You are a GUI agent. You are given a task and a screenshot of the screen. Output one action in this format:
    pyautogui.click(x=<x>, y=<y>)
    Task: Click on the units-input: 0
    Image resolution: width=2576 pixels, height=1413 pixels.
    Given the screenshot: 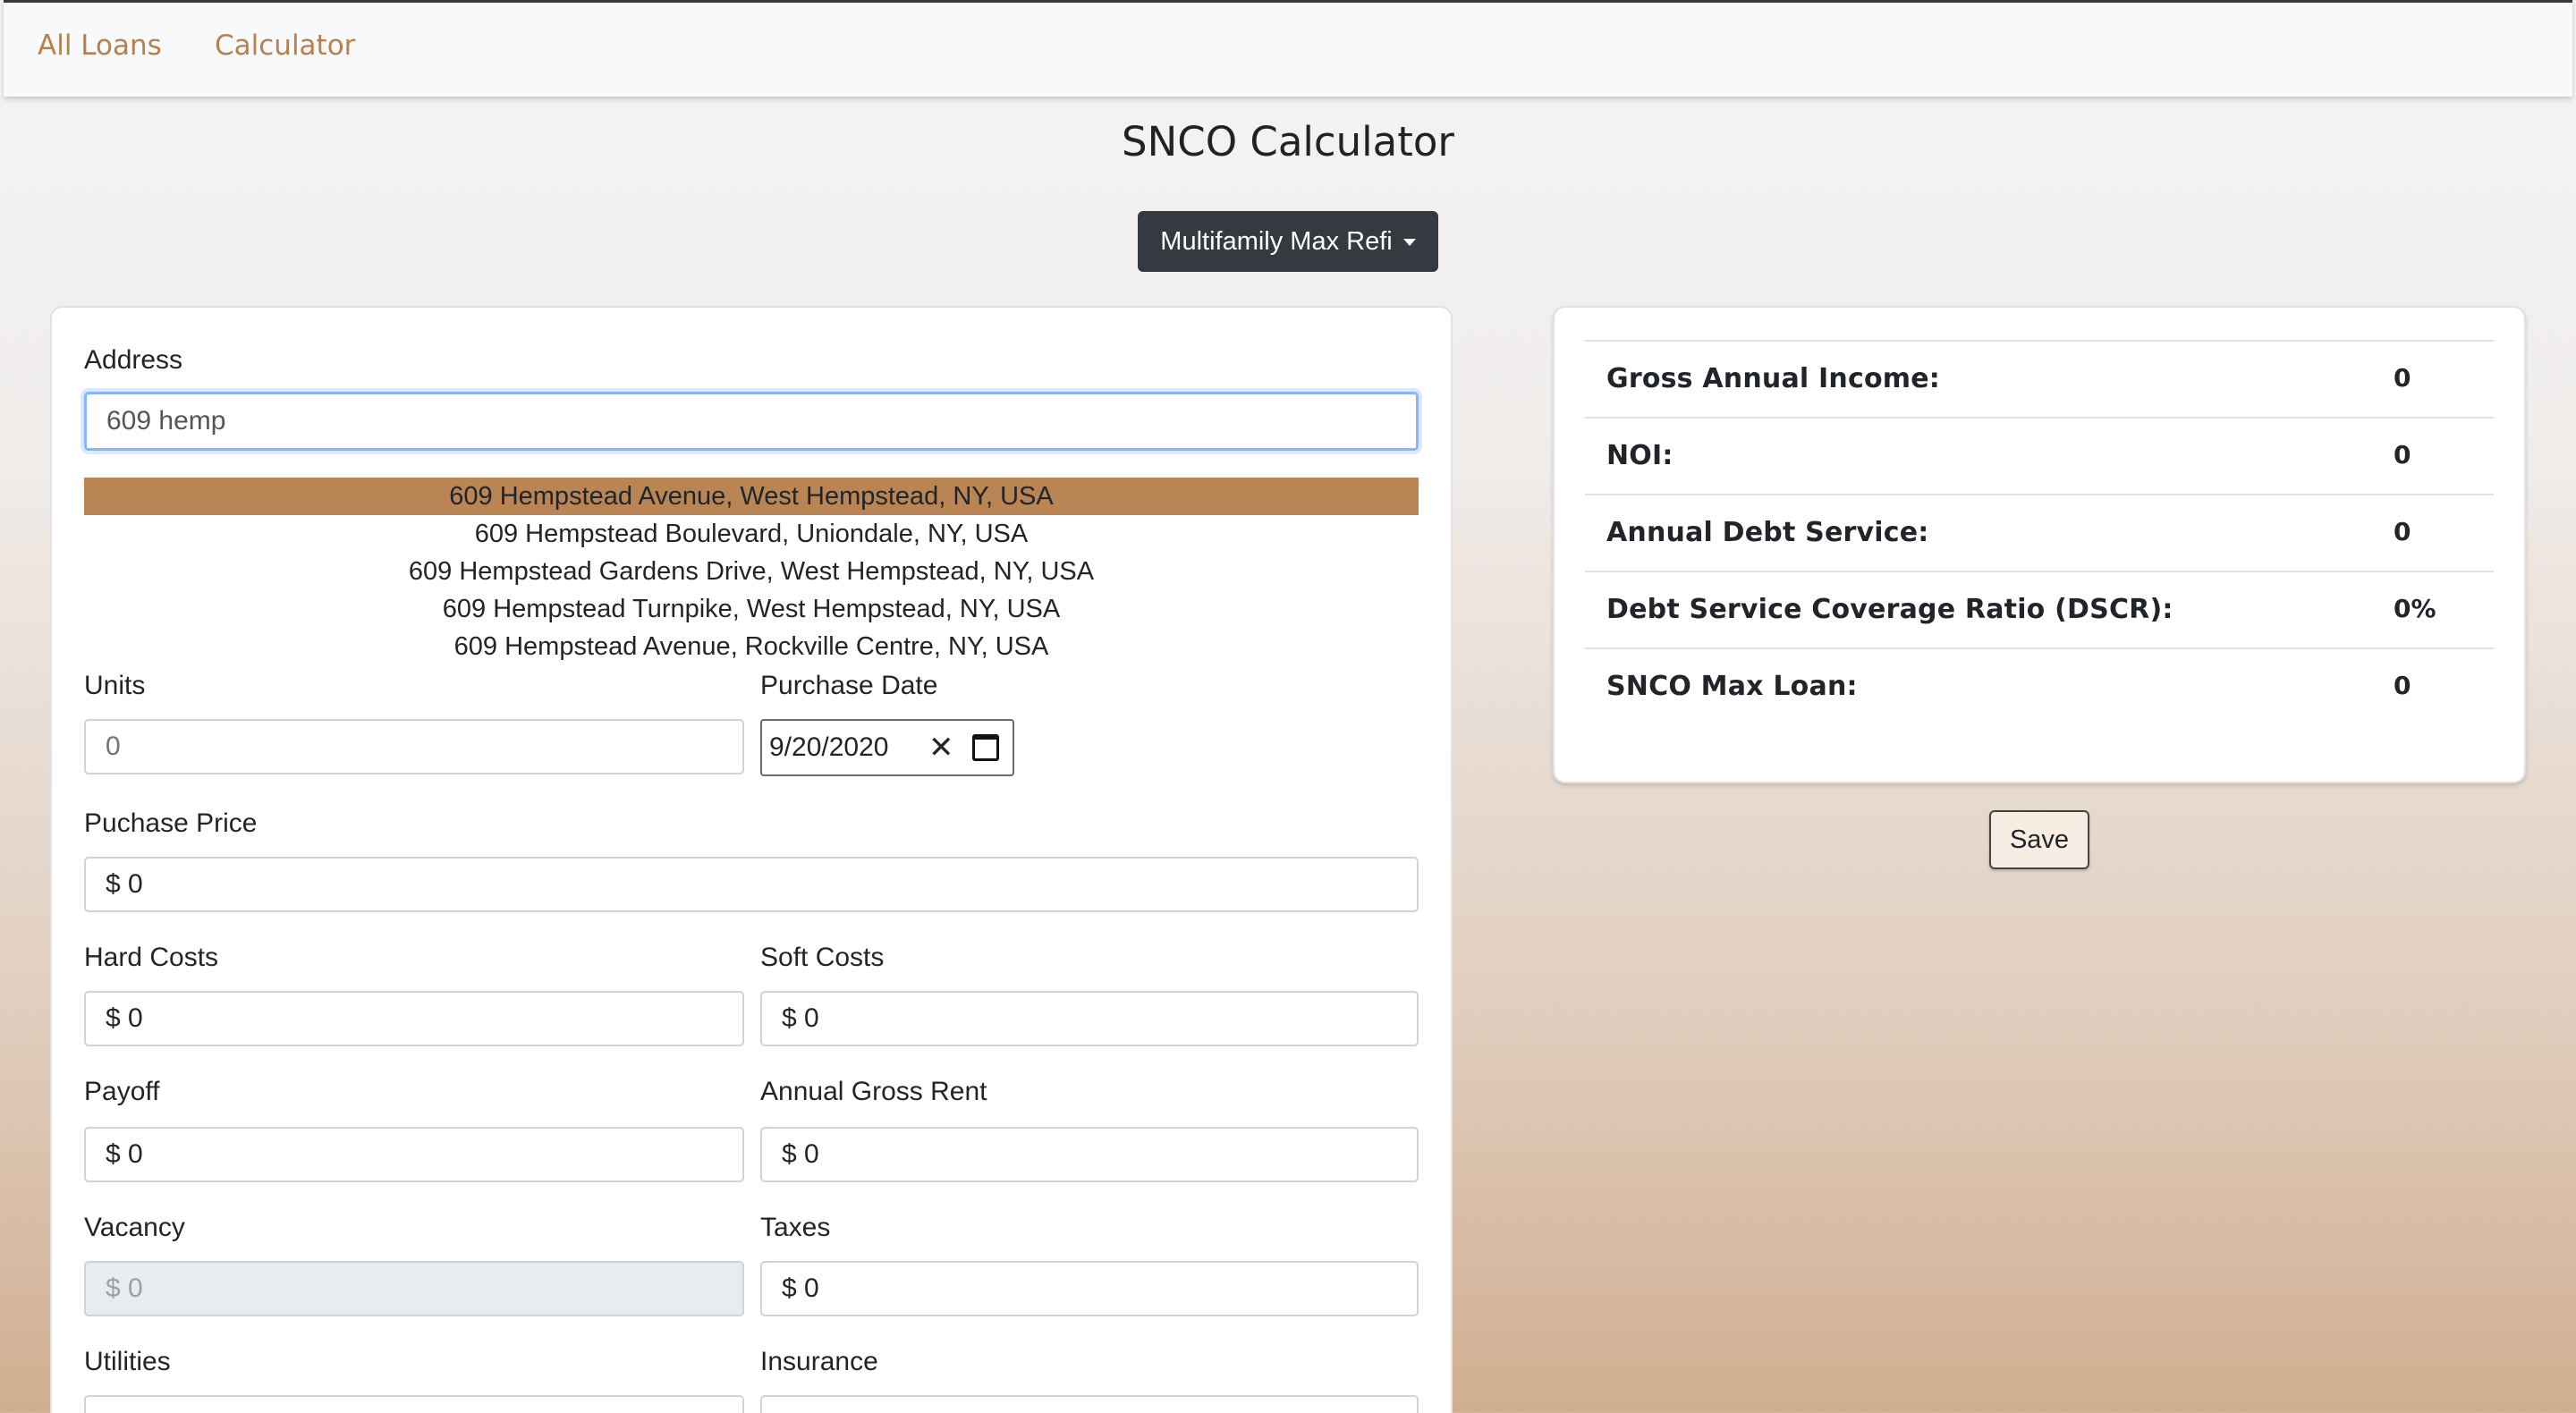 What is the action you would take?
    pyautogui.click(x=414, y=746)
    